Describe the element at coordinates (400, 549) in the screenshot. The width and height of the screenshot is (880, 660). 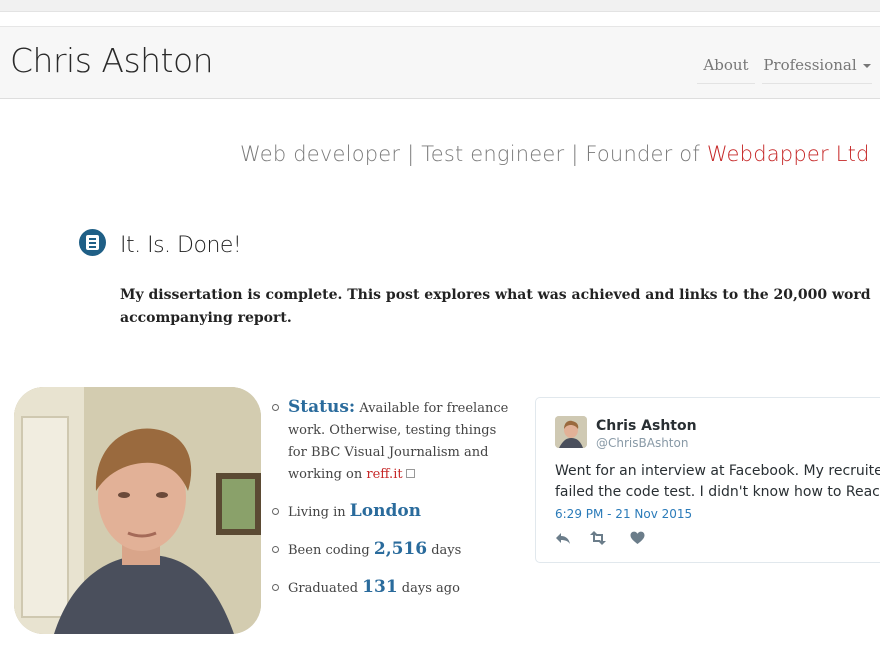
I see `coding-days: 2,516` at that location.